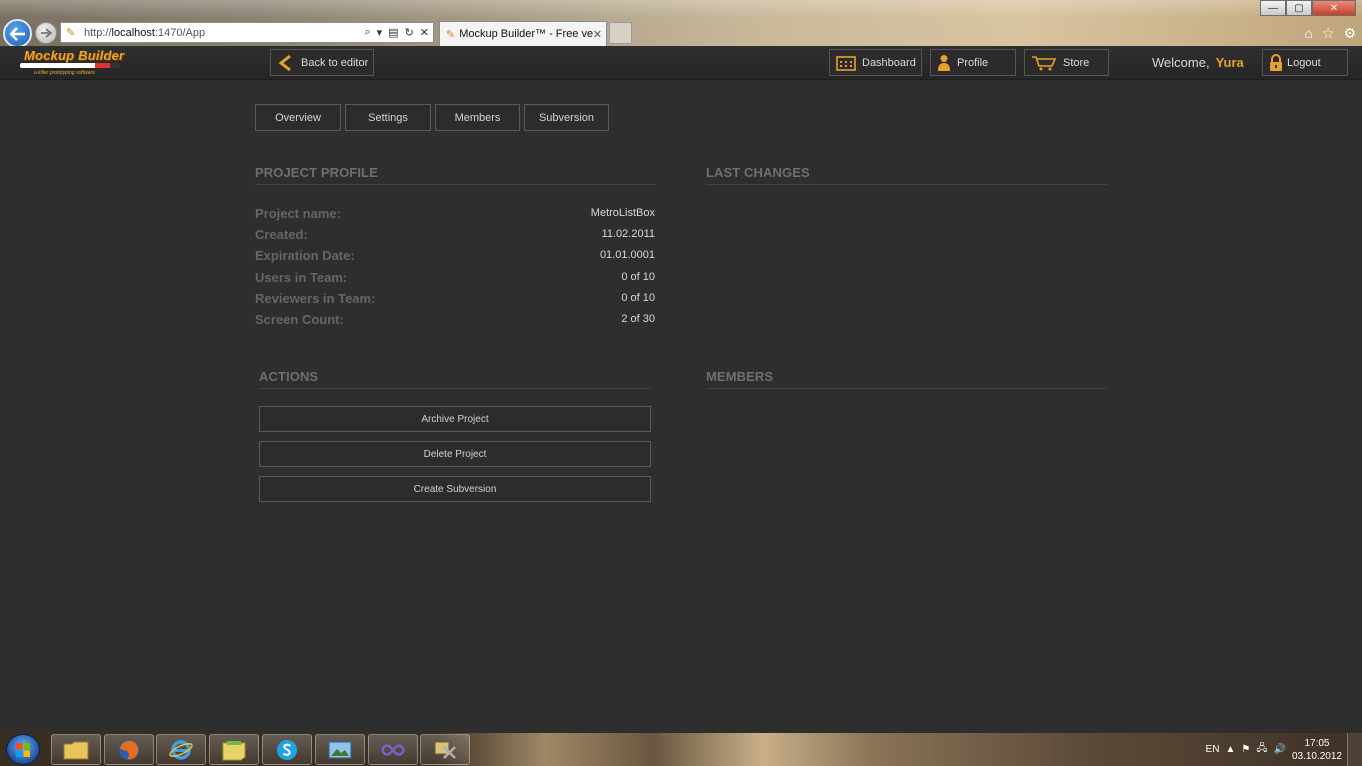 This screenshot has height=766, width=1362. I want to click on picture-icon, so click(340, 749).